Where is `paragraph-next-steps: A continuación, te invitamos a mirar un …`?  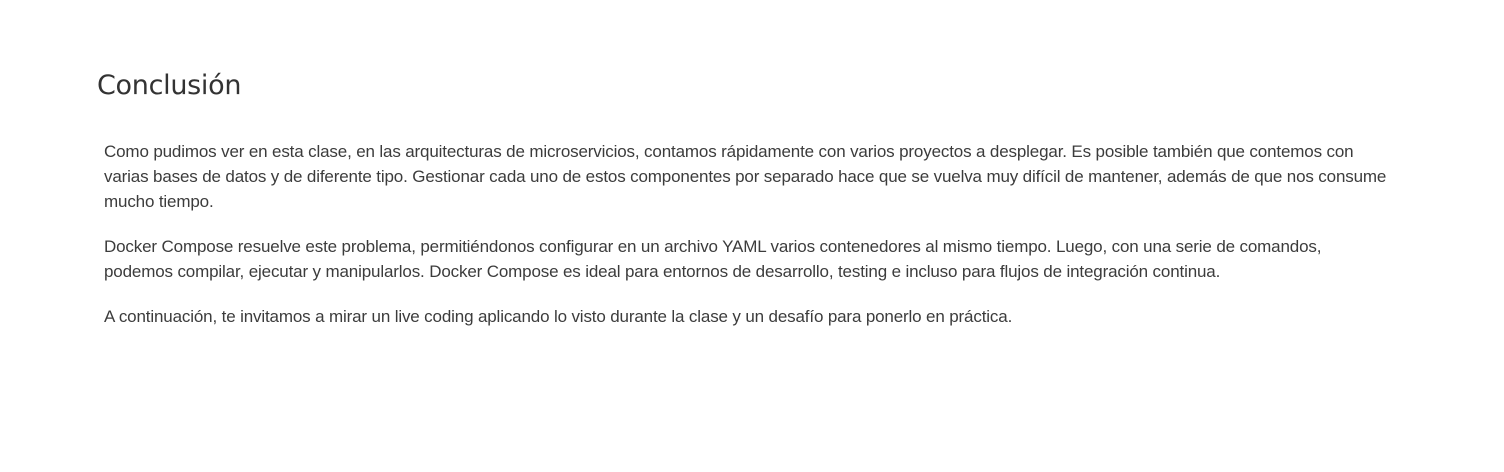
paragraph-next-steps: A continuación, te invitamos a mirar un … is located at coordinates (558, 316).